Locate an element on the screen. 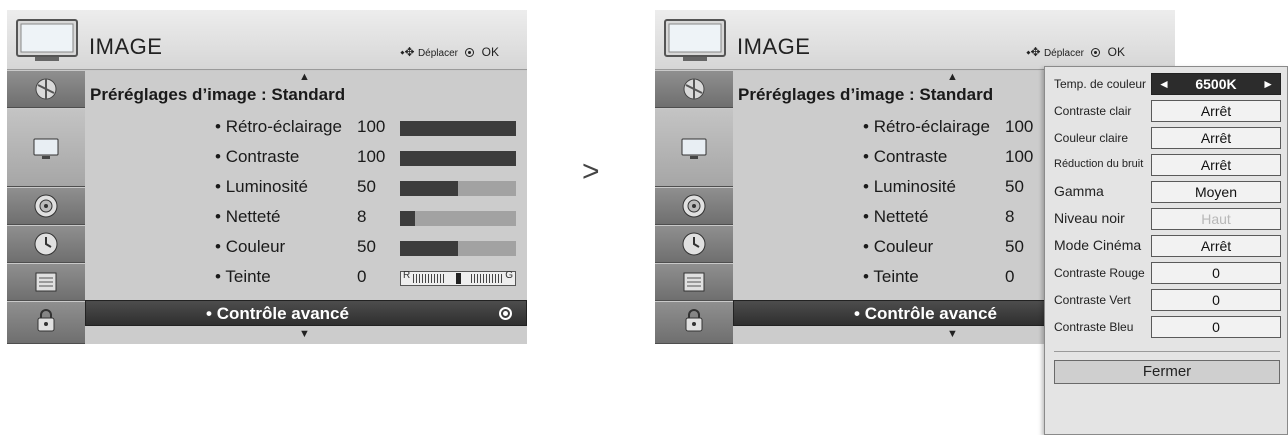 The image size is (1288, 435). setting-value: 8 is located at coordinates (362, 216).